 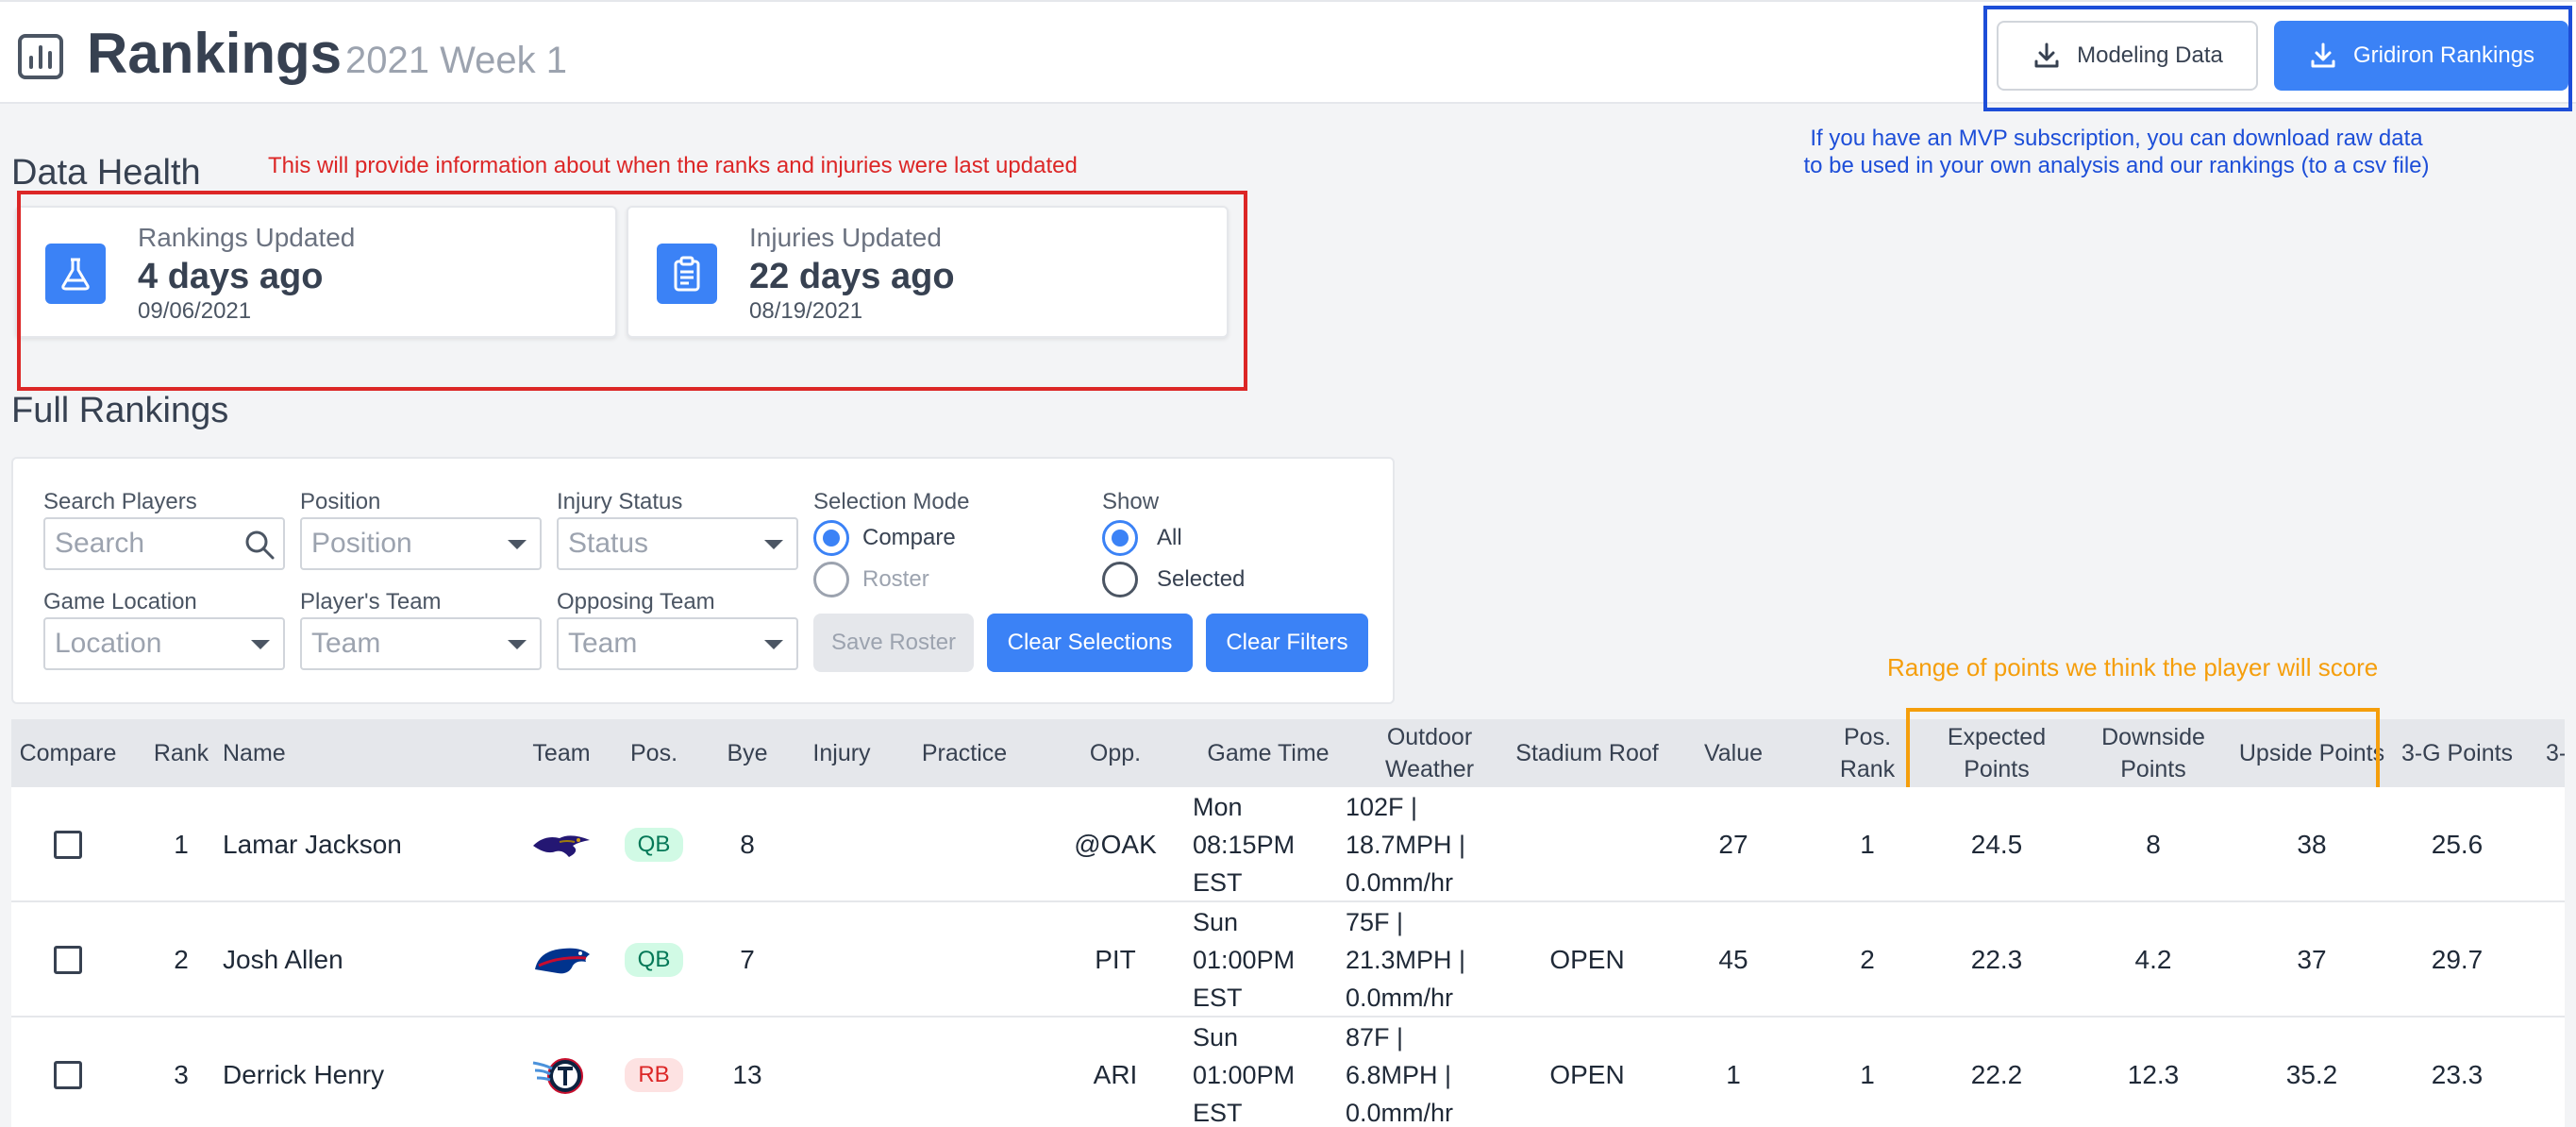 What do you see at coordinates (1218, 807) in the screenshot?
I see `game-day: Mon` at bounding box center [1218, 807].